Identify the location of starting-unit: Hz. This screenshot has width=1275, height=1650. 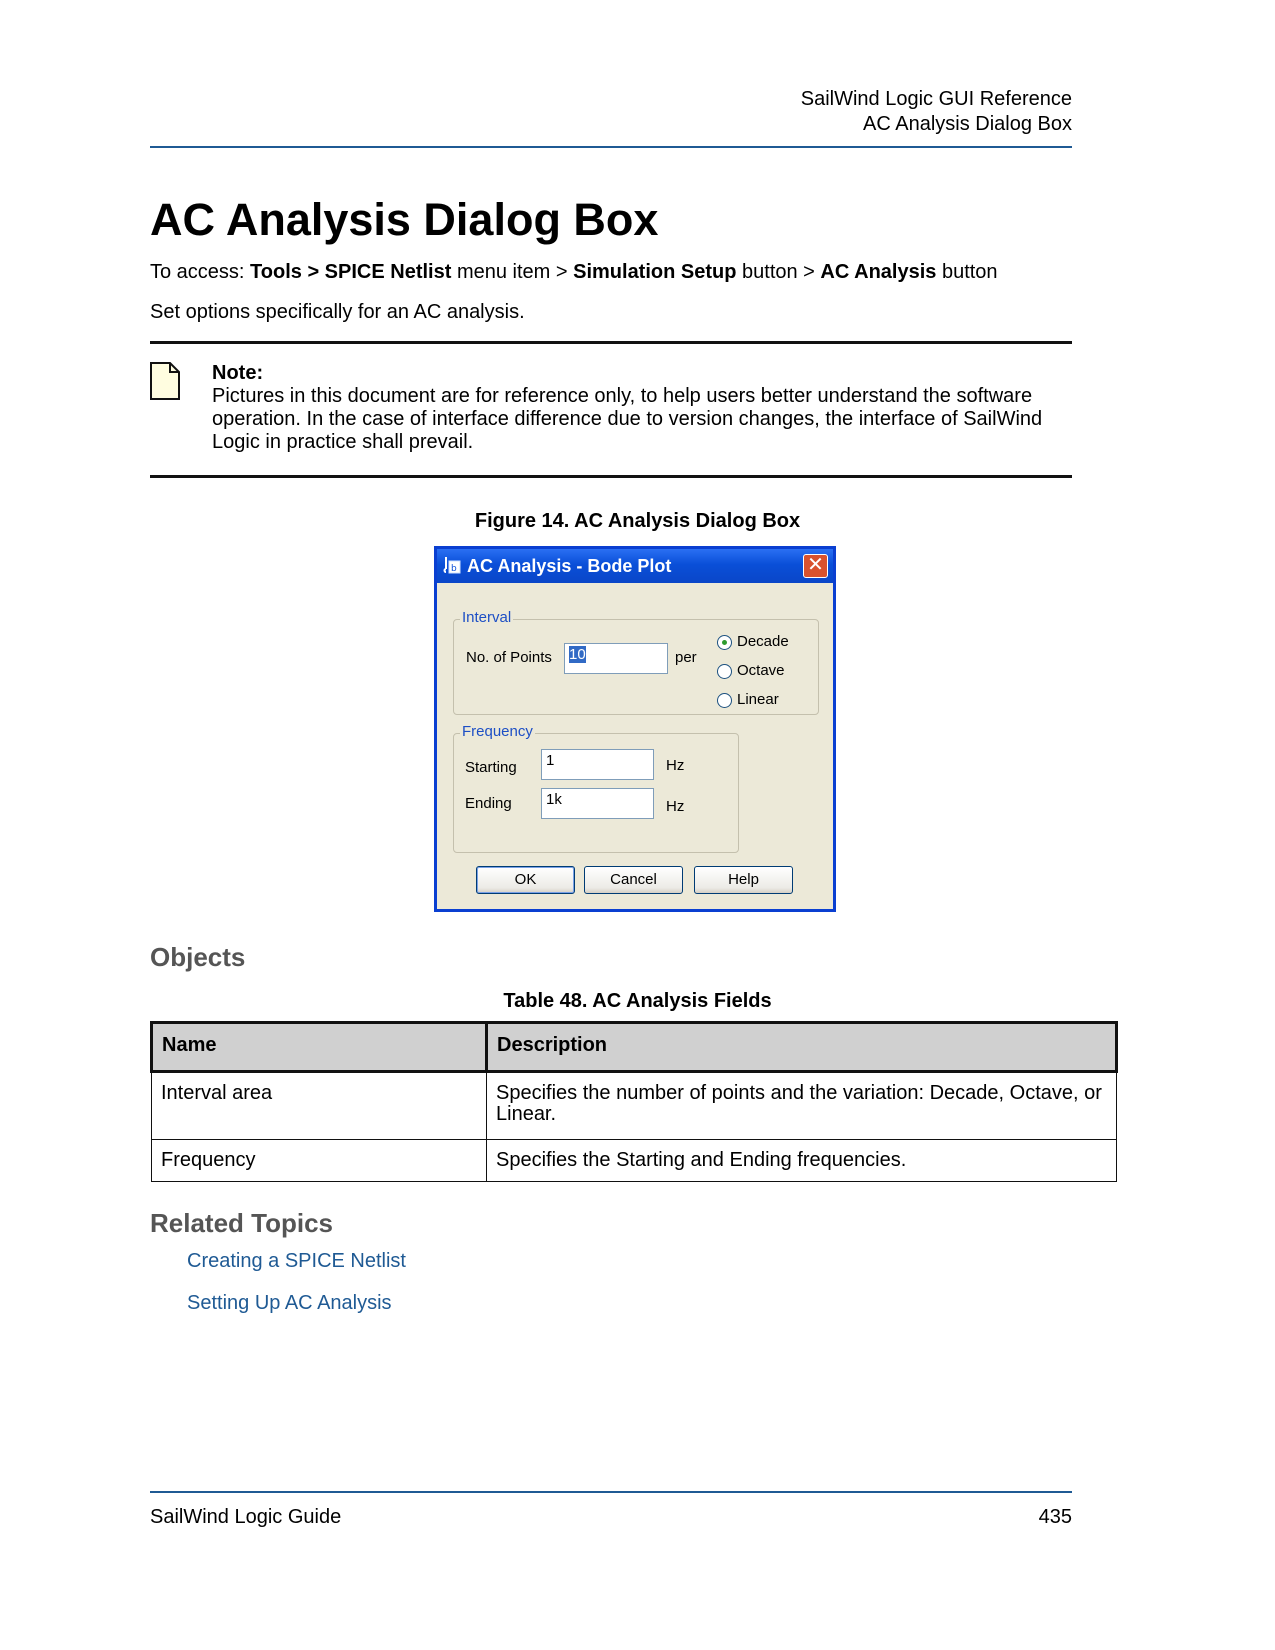
(675, 765).